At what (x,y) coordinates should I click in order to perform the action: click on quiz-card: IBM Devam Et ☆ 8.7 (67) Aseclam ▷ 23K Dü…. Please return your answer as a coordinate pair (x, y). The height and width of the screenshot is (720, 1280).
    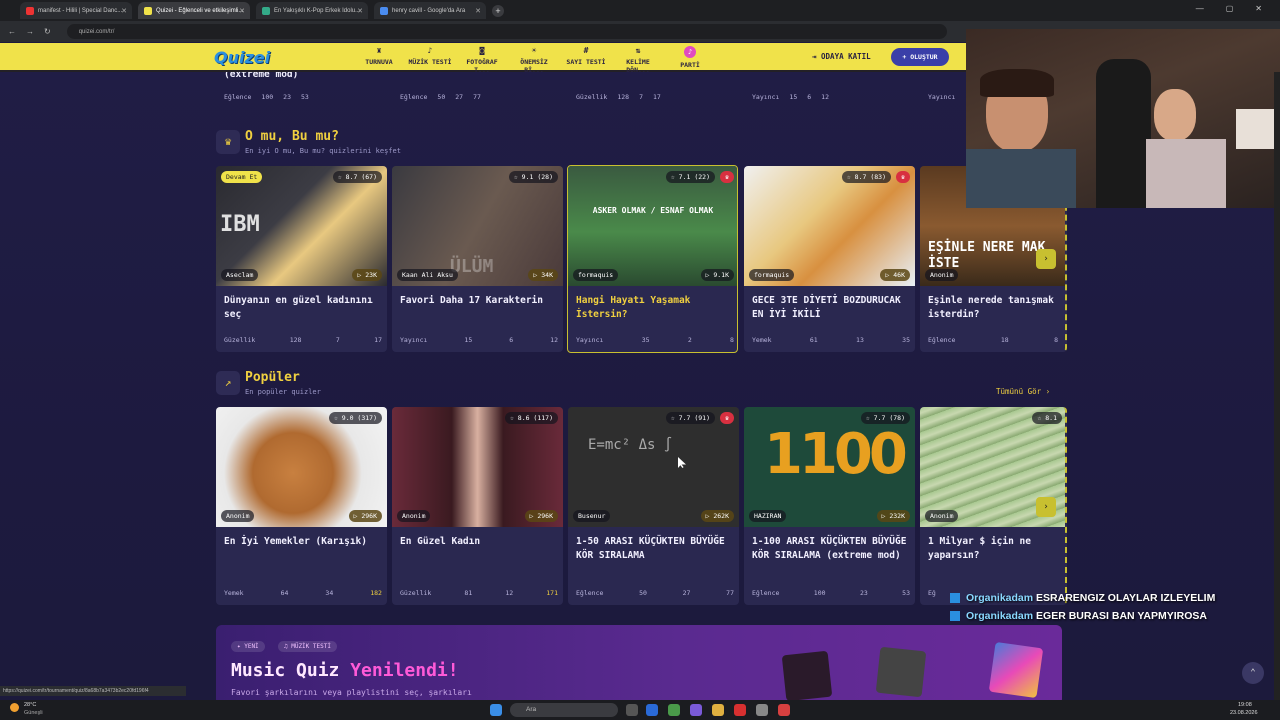
    Looking at the image, I should click on (301, 259).